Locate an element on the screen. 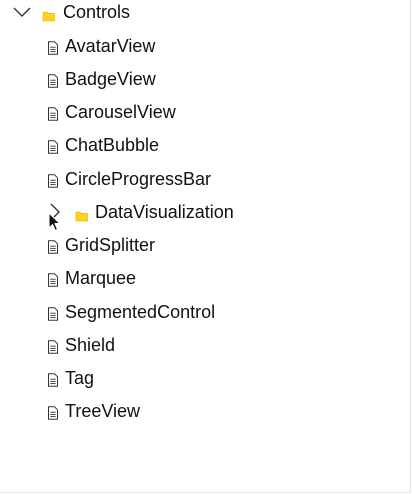 The image size is (412, 494). tree-node-carouselview: CarouselView is located at coordinates (111, 112).